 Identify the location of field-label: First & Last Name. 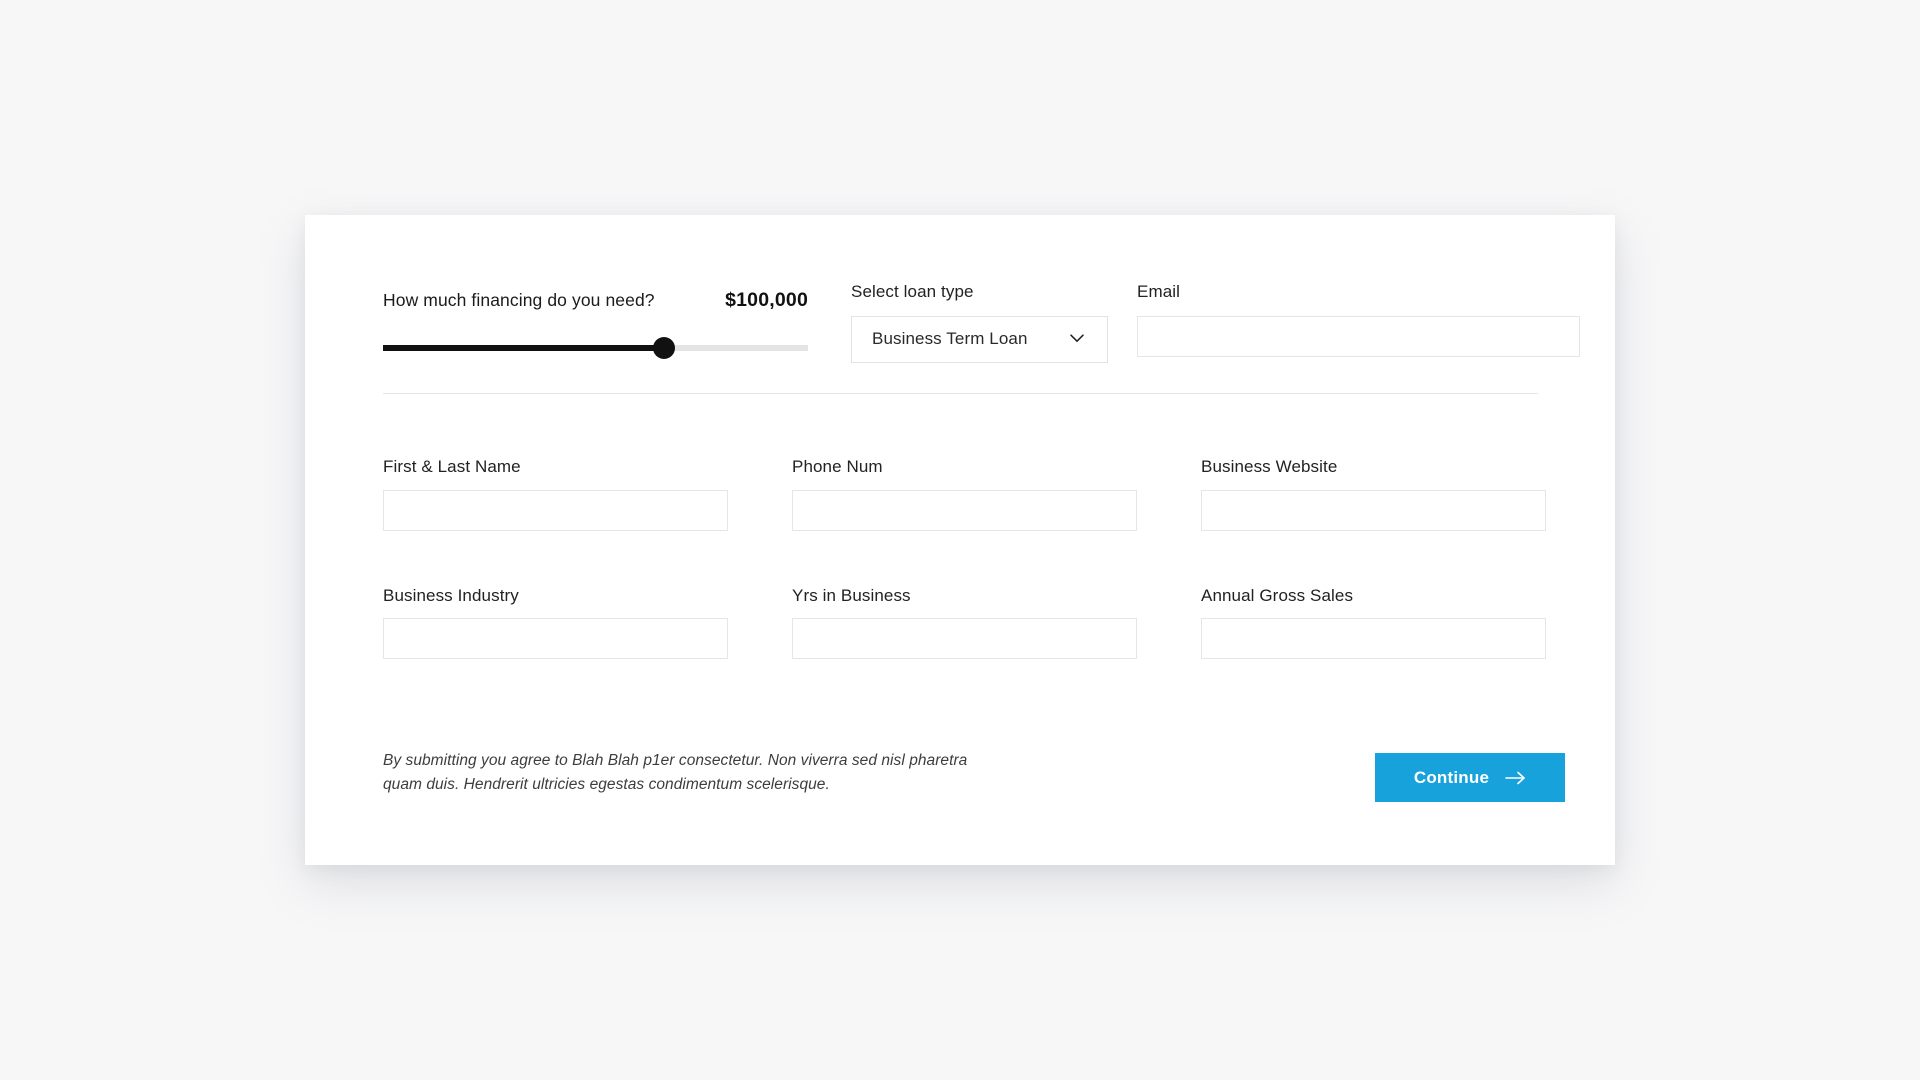
(452, 466).